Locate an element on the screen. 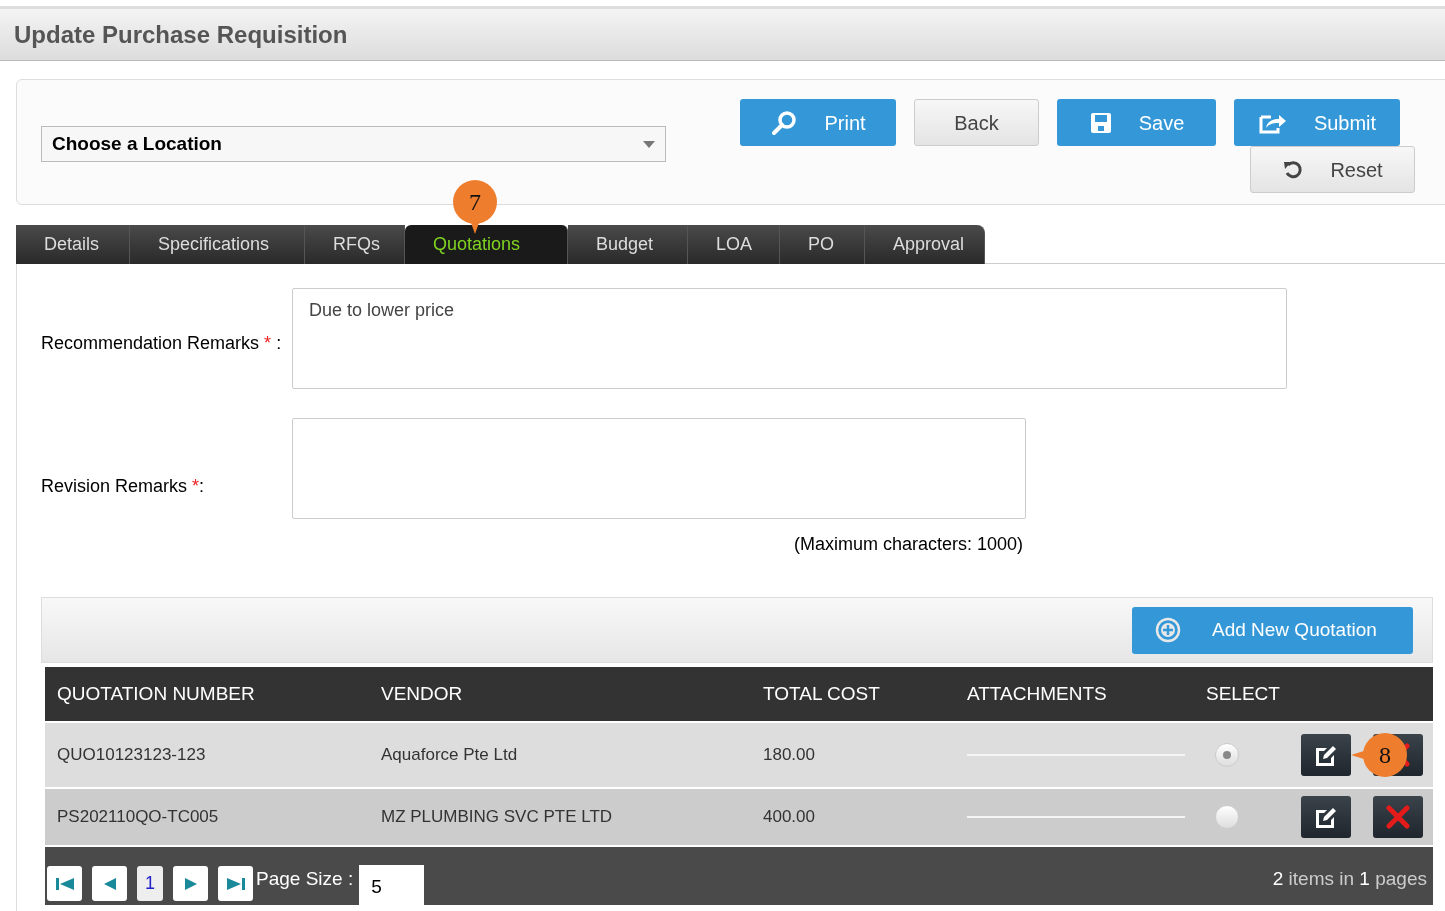  location-select: Choose a Location is located at coordinates (353, 144).